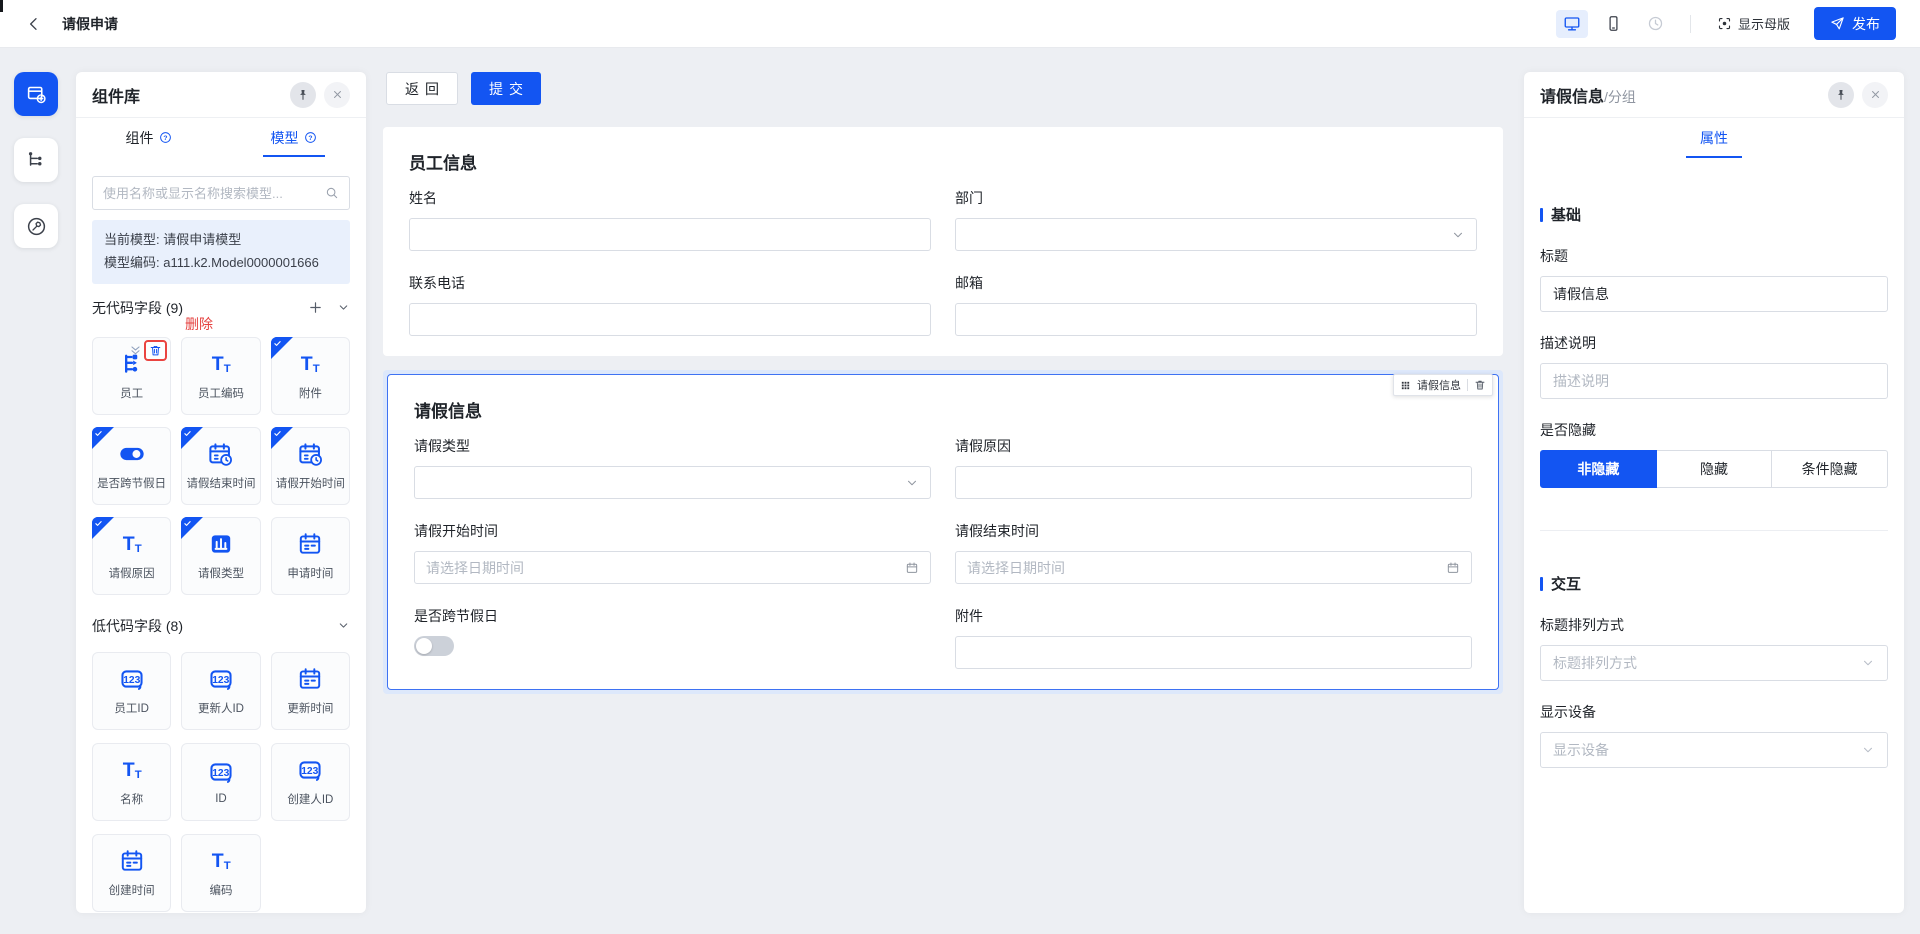  I want to click on arrangement-label: 标题排列方式, so click(1582, 625).